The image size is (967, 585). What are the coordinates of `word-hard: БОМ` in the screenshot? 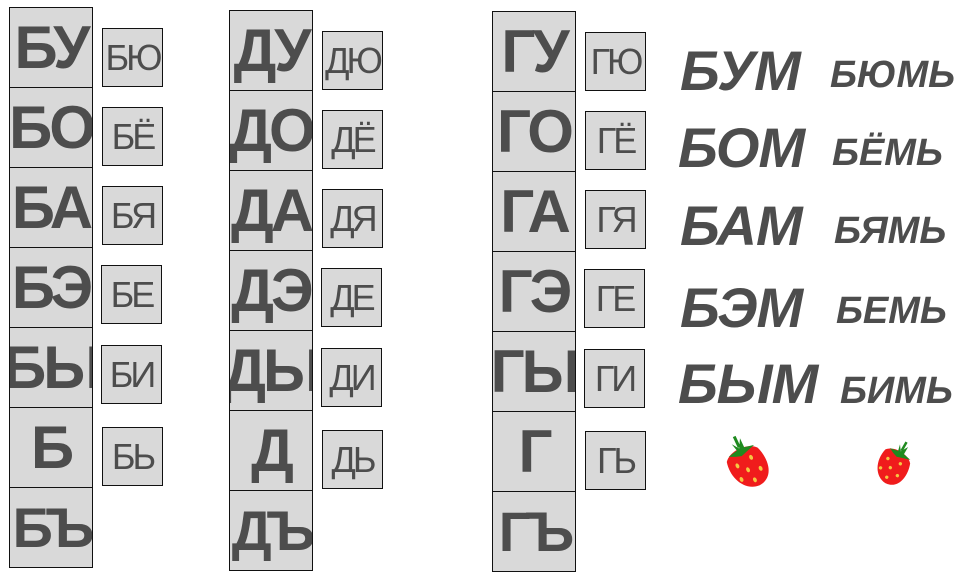 It's located at (741, 147).